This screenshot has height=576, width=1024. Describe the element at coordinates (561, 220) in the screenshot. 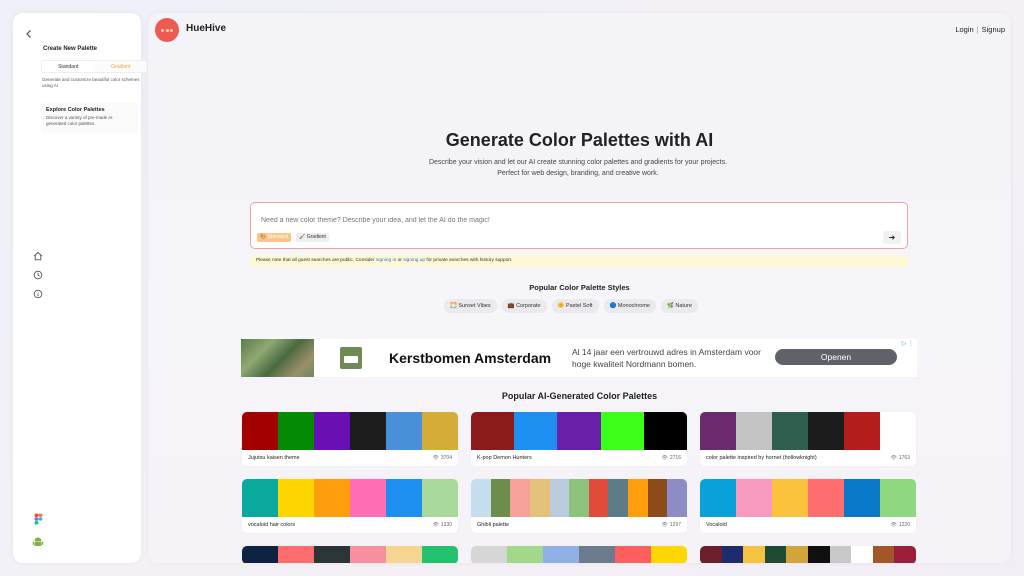

I see `prompt-input` at that location.